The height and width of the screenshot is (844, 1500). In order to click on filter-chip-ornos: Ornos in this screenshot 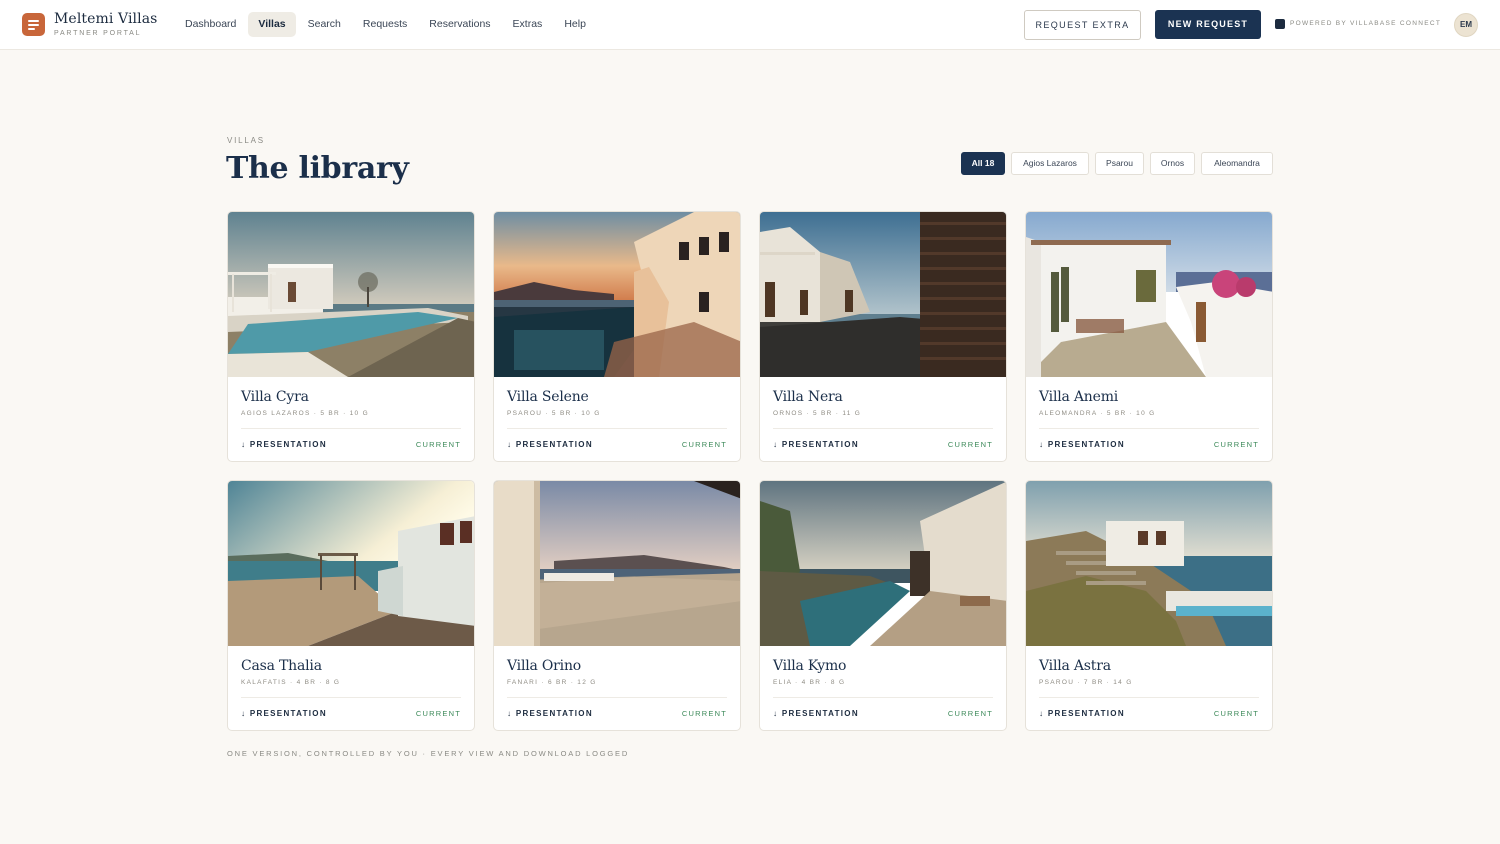, I will do `click(1172, 163)`.